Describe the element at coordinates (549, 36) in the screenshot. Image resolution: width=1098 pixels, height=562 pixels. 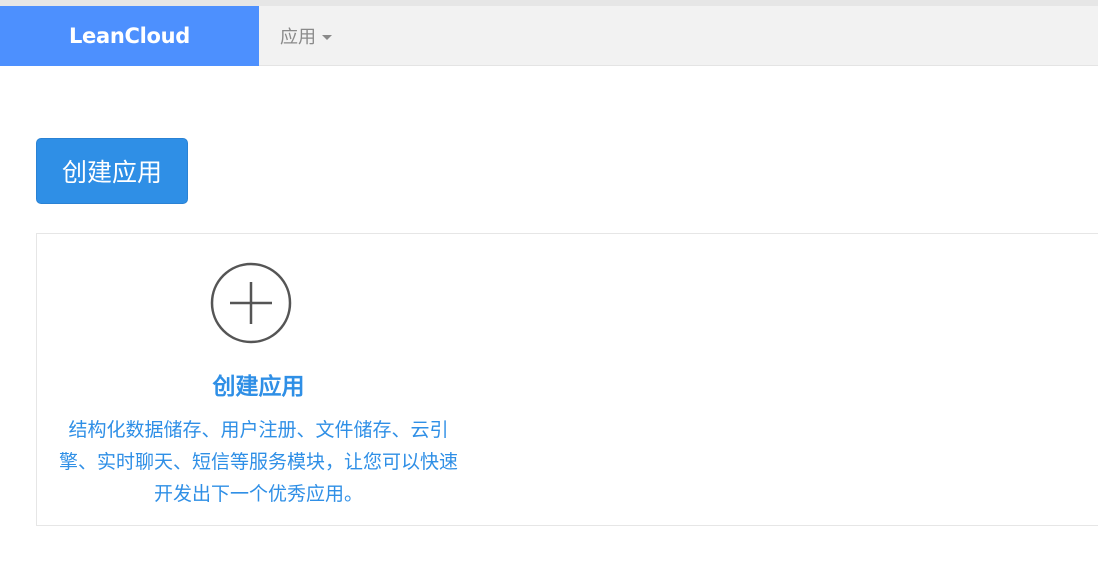
I see `navbar: LeanCloud 应用` at that location.